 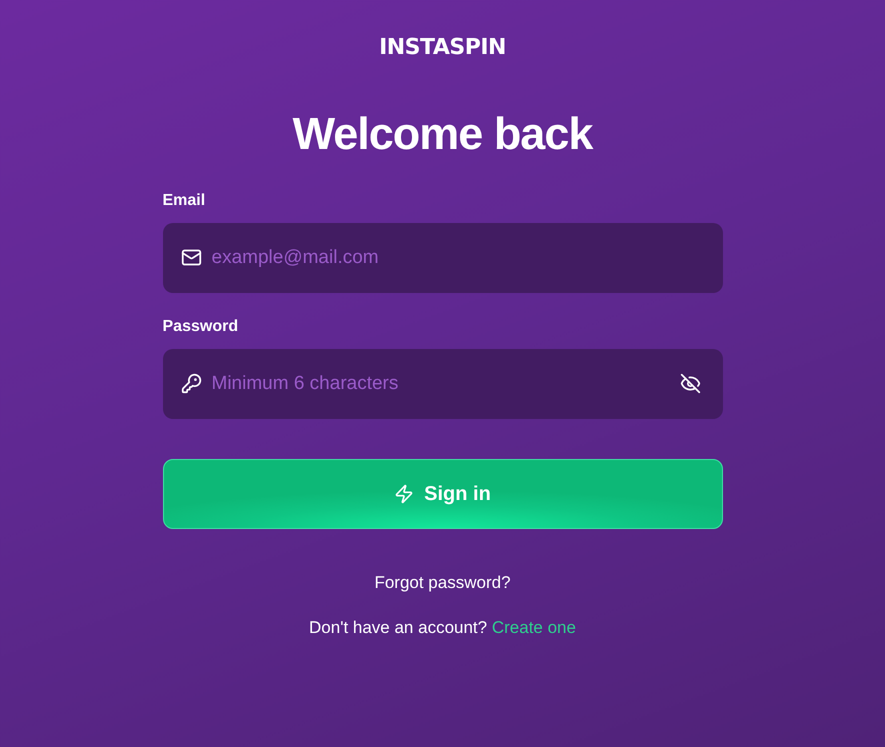 What do you see at coordinates (404, 494) in the screenshot?
I see `lightning-icon` at bounding box center [404, 494].